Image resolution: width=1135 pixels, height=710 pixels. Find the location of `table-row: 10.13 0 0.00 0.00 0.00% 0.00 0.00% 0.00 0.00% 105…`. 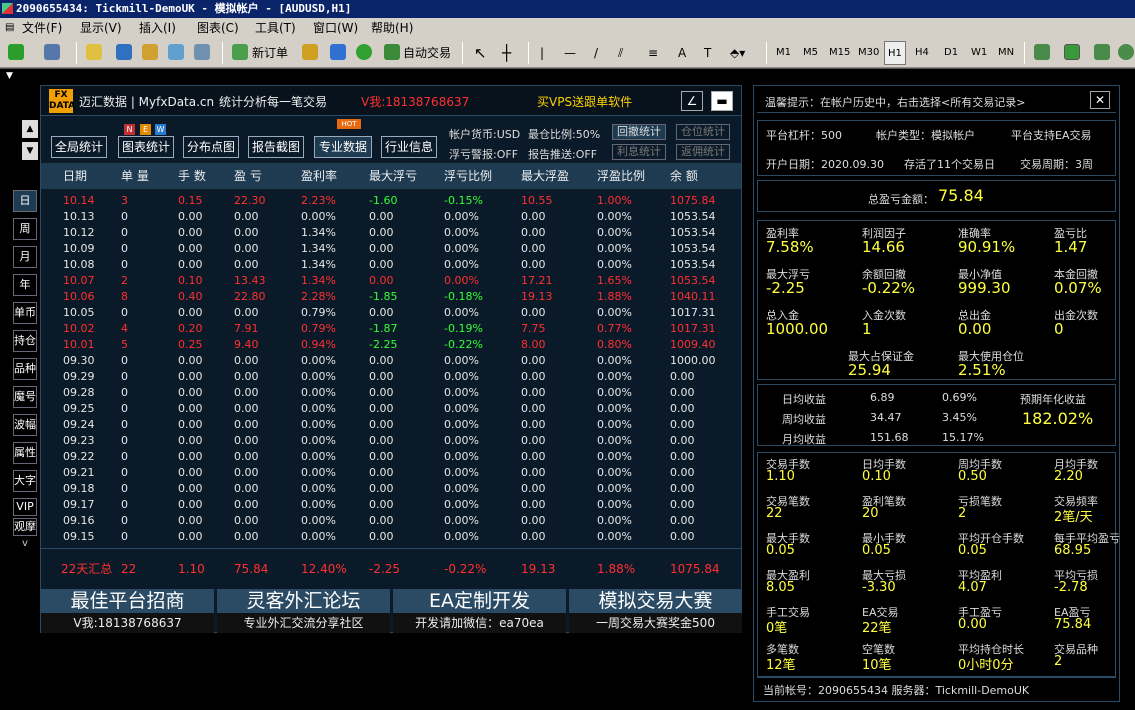

table-row: 10.13 0 0.00 0.00 0.00% 0.00 0.00% 0.00 0.00% 105… is located at coordinates (391, 217).